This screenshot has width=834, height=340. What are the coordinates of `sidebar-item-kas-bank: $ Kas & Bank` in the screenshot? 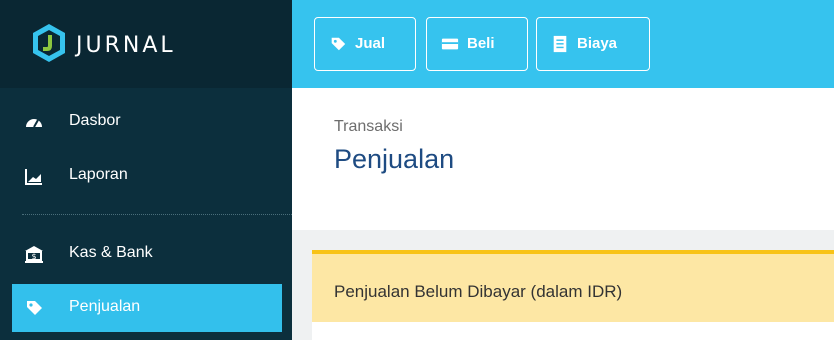 It's located at (147, 254).